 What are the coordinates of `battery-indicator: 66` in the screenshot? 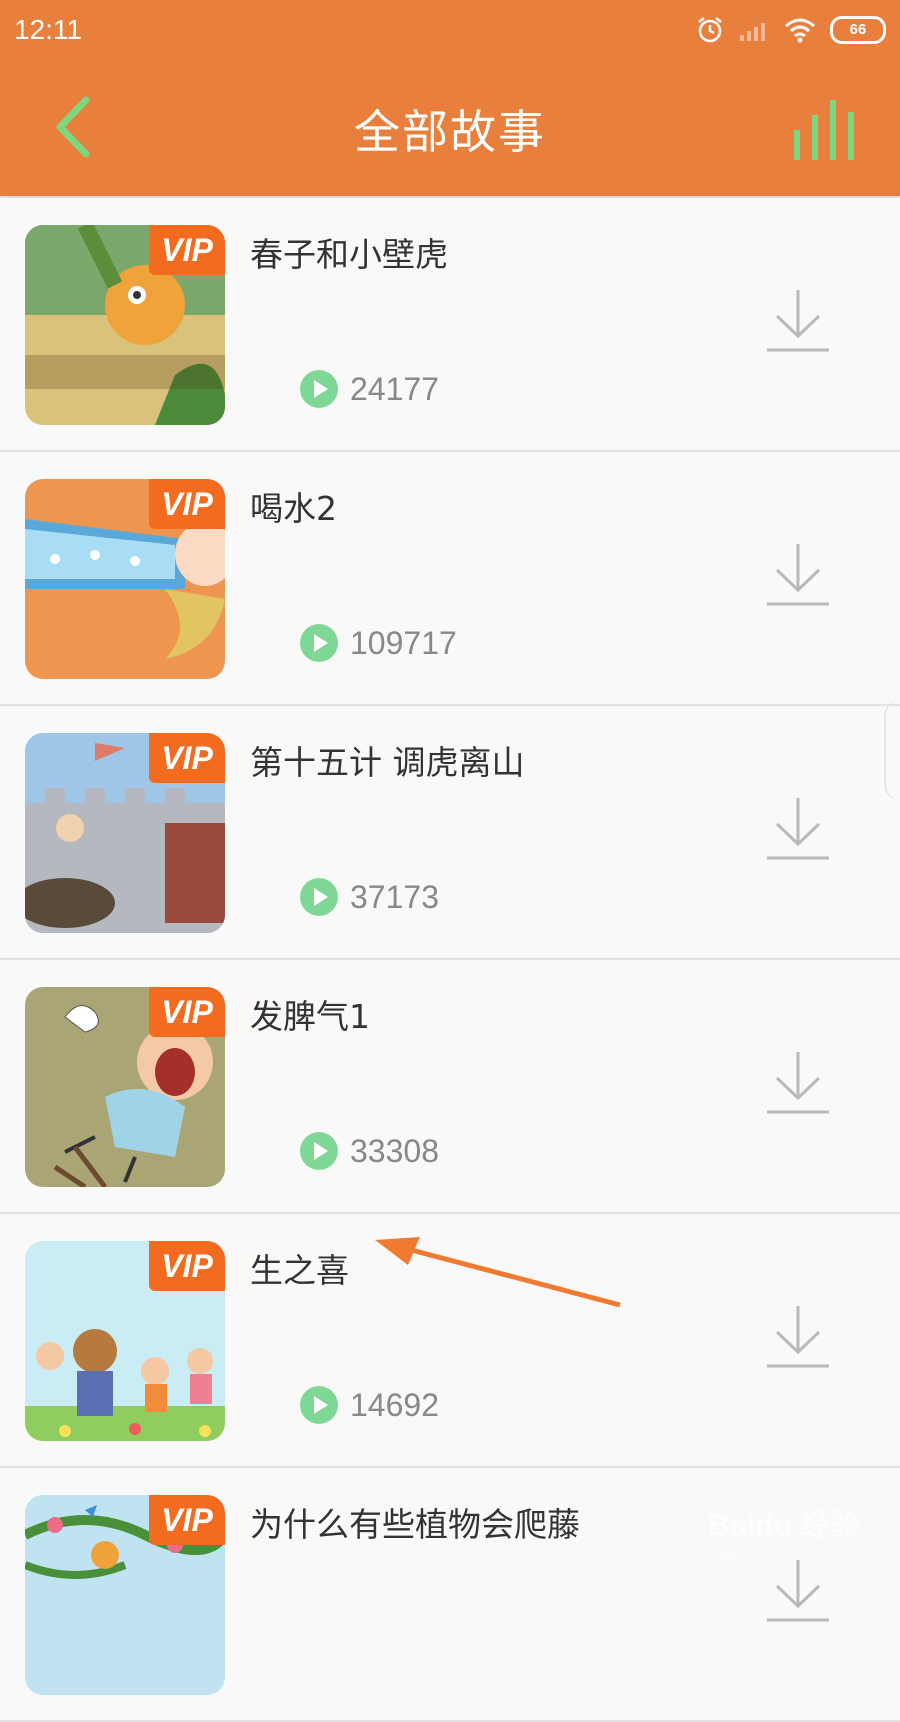 It's located at (858, 30).